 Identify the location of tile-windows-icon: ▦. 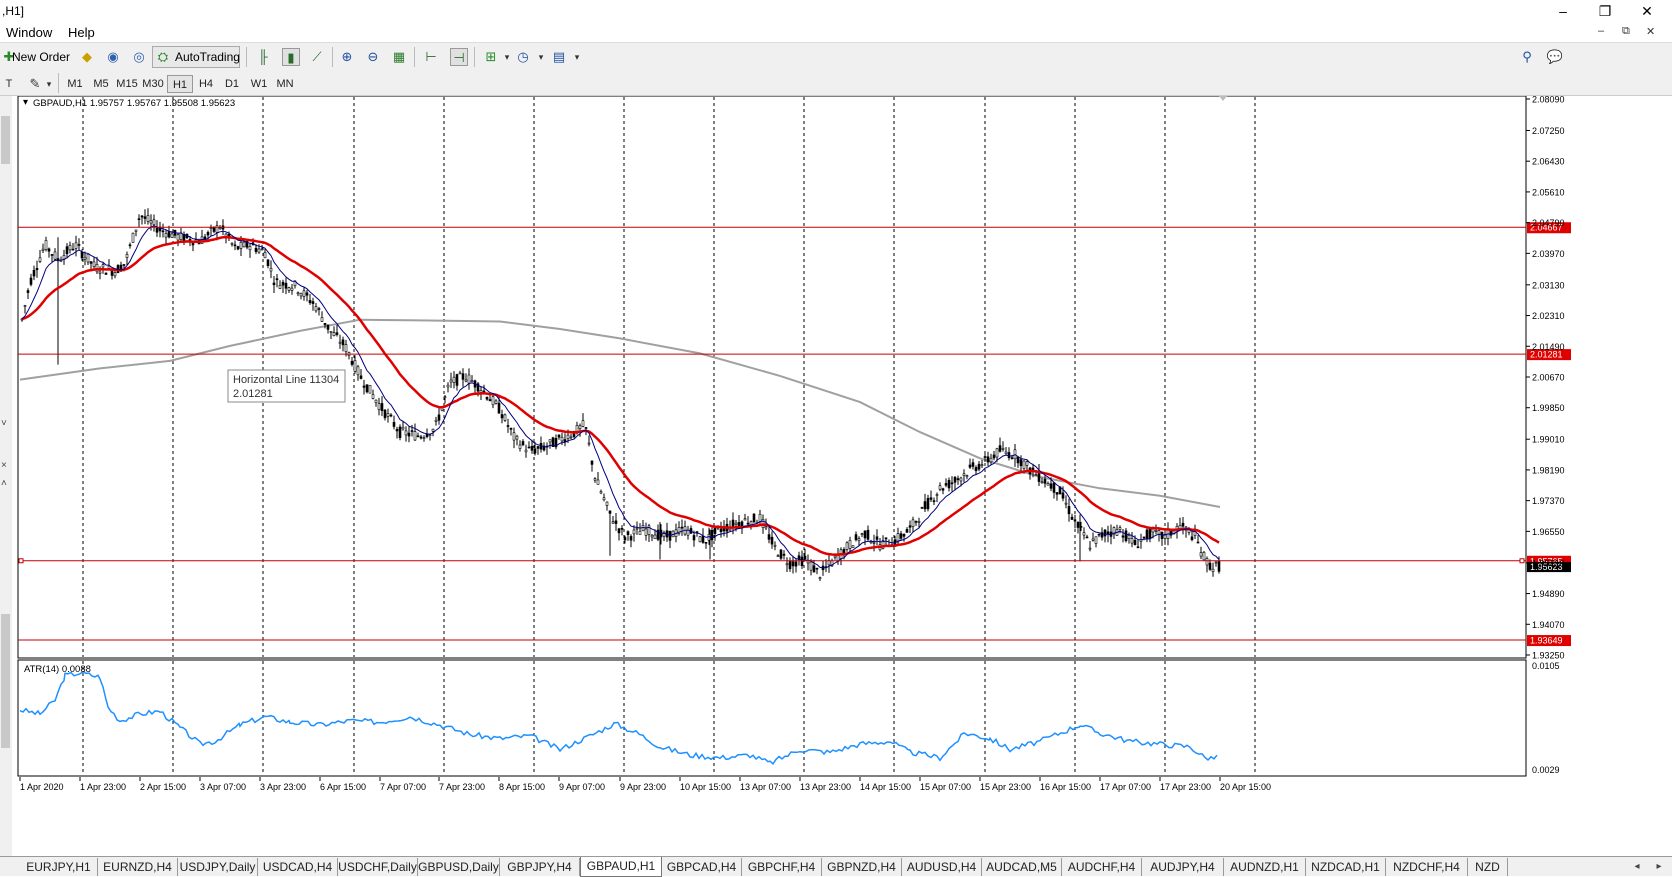
(399, 57).